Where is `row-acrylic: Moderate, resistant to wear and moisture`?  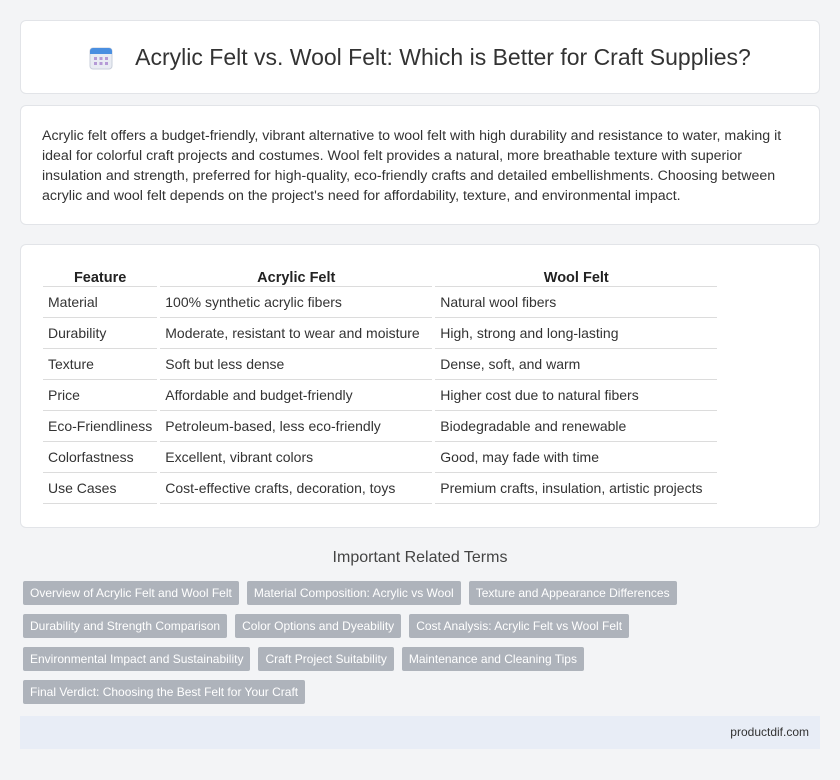
row-acrylic: Moderate, resistant to wear and moisture is located at coordinates (296, 333).